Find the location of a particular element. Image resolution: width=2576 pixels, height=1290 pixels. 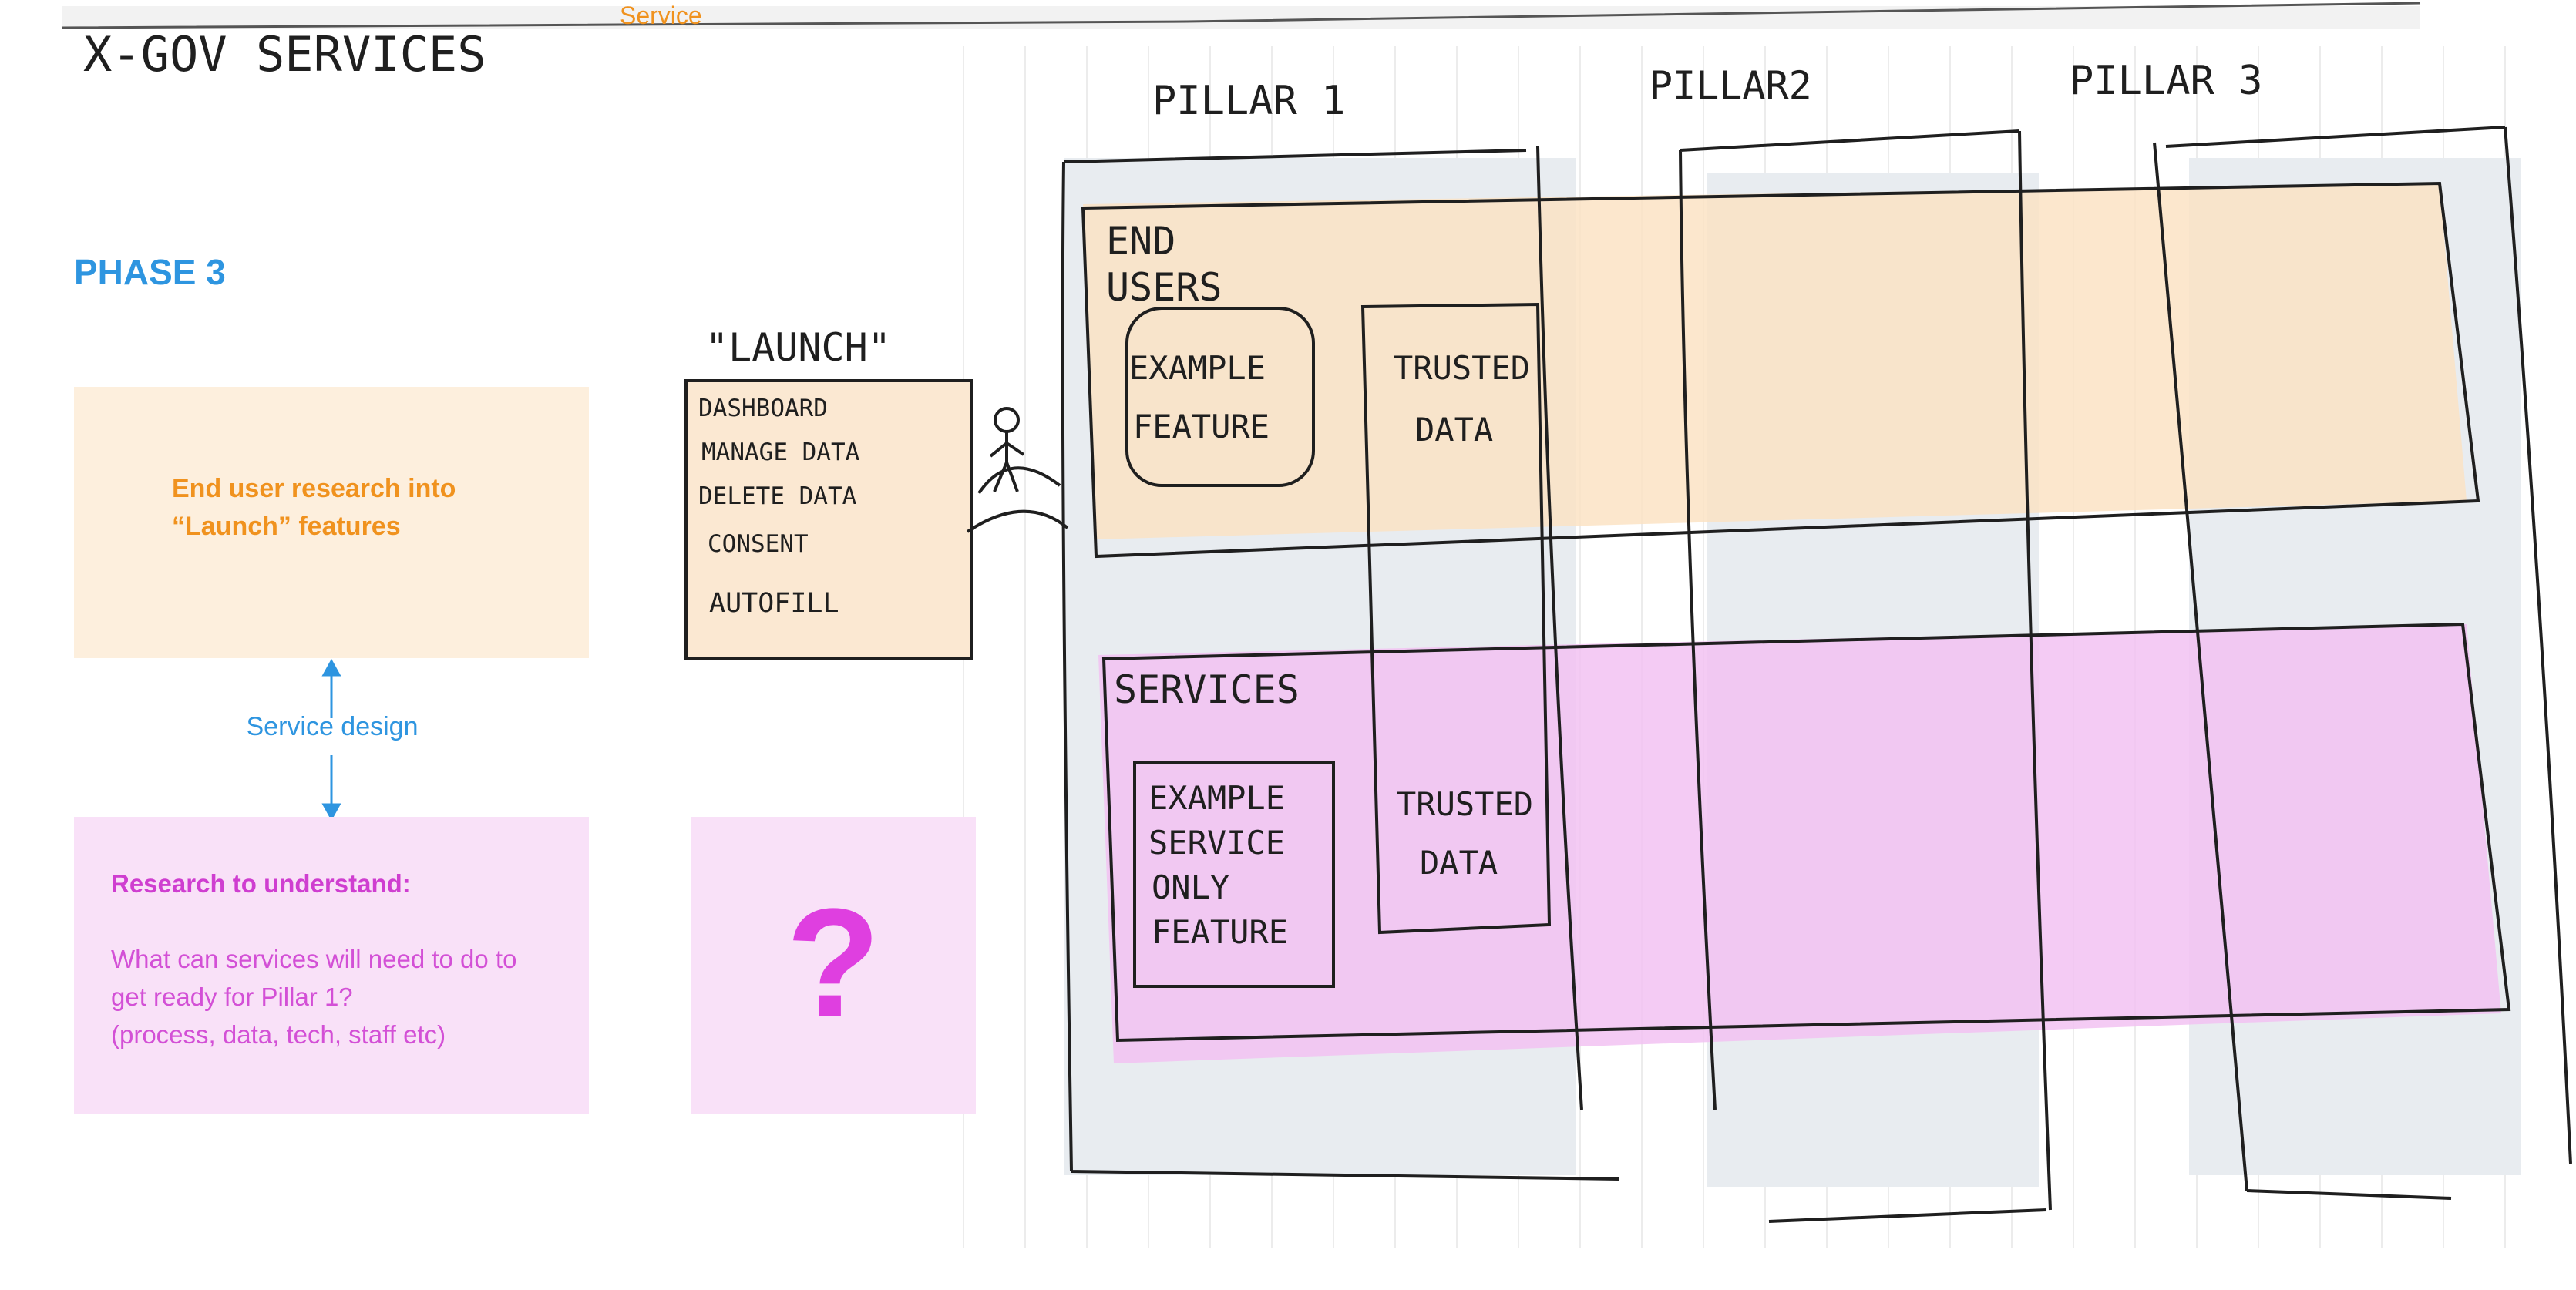

research-line-2: get ready for Pillar 1? is located at coordinates (232, 997).